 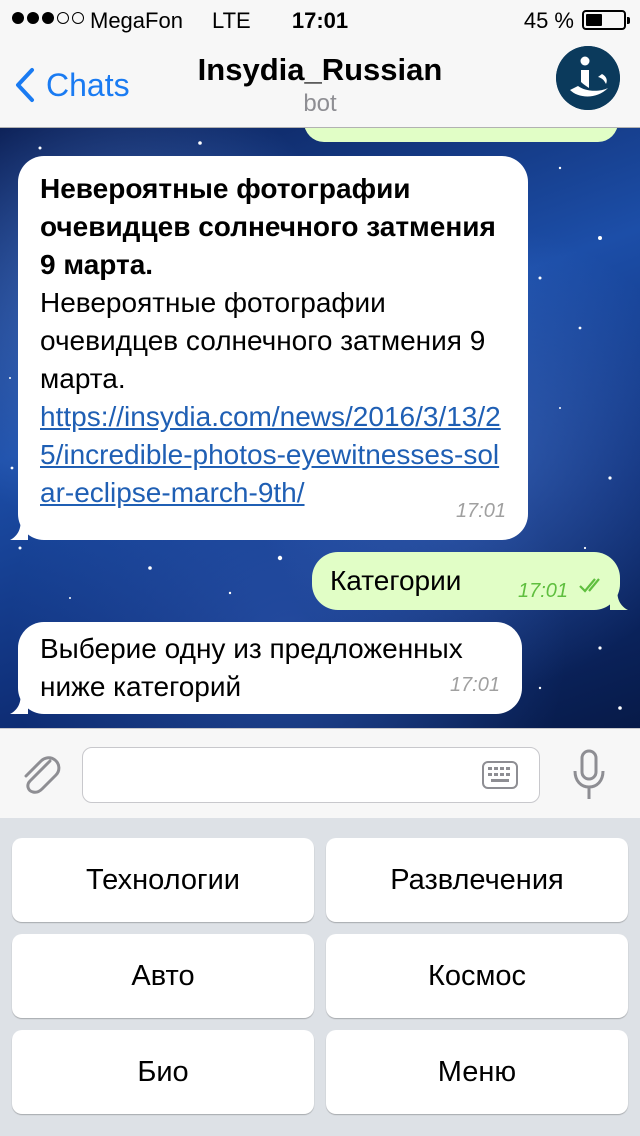 What do you see at coordinates (477, 1072) in the screenshot?
I see `keyboard-button-menu: Меню` at bounding box center [477, 1072].